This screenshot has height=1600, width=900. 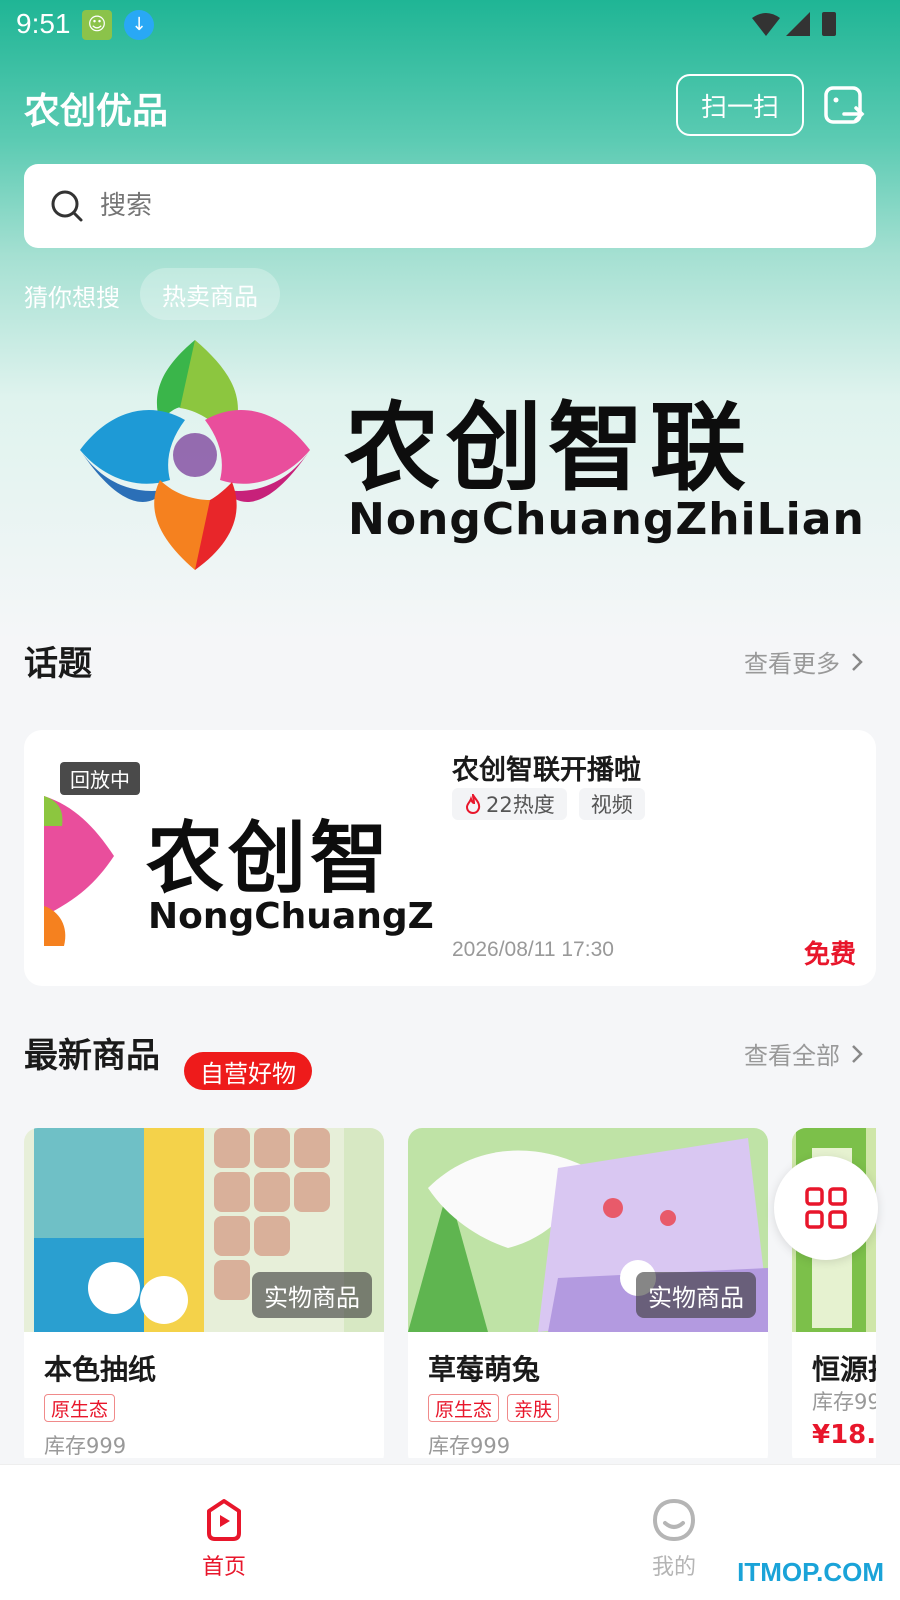 I want to click on heat-tag: 22热度, so click(x=509, y=804).